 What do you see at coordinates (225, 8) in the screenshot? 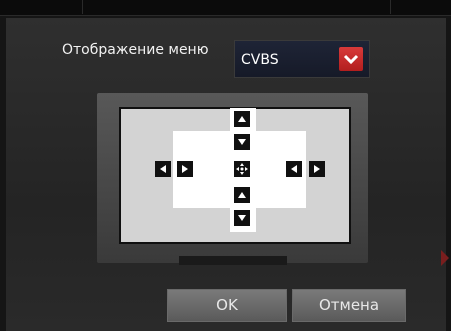
I see `top-status-bar` at bounding box center [225, 8].